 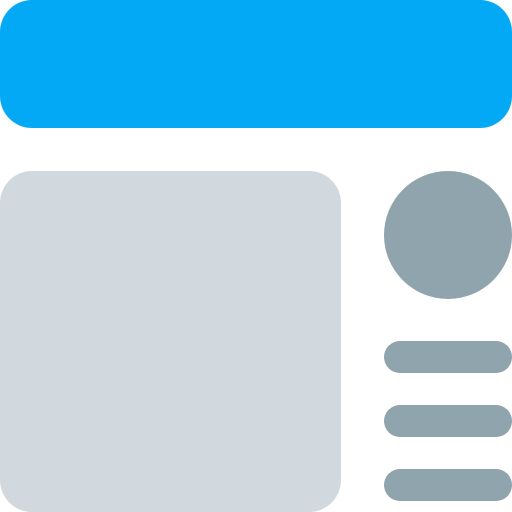 What do you see at coordinates (448, 235) in the screenshot?
I see `avatar-circle` at bounding box center [448, 235].